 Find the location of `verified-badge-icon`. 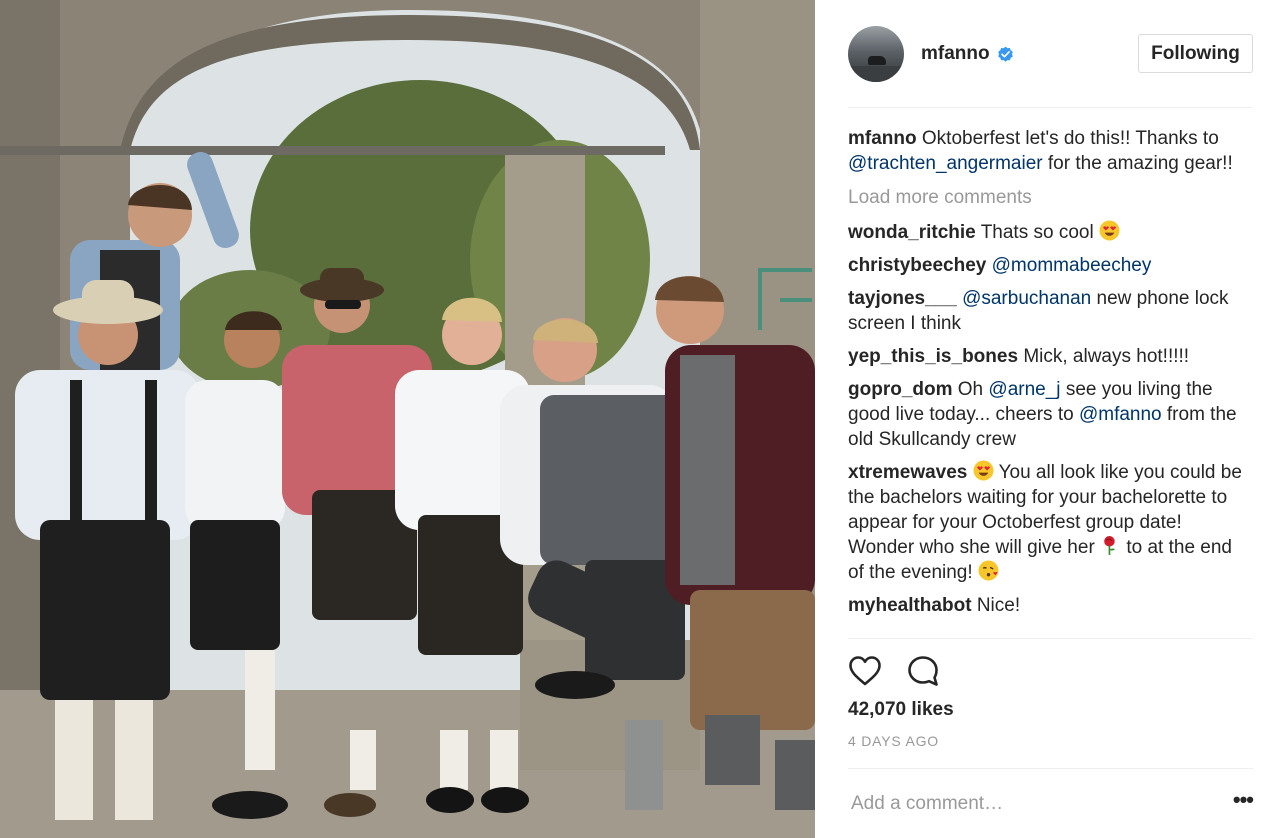

verified-badge-icon is located at coordinates (1005, 54).